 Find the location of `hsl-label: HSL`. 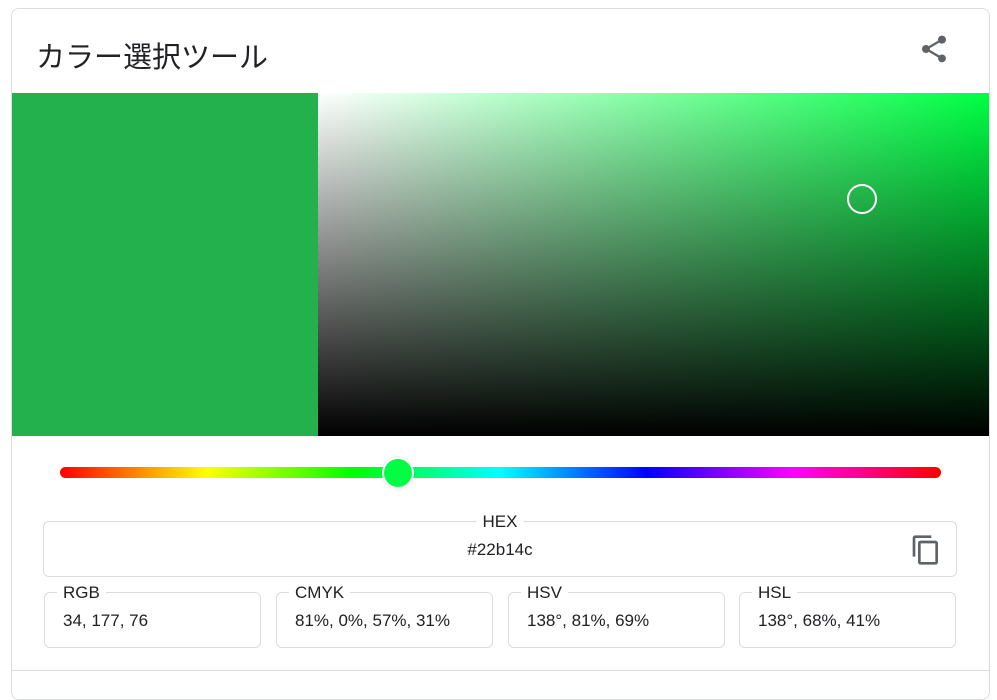

hsl-label: HSL is located at coordinates (775, 593).